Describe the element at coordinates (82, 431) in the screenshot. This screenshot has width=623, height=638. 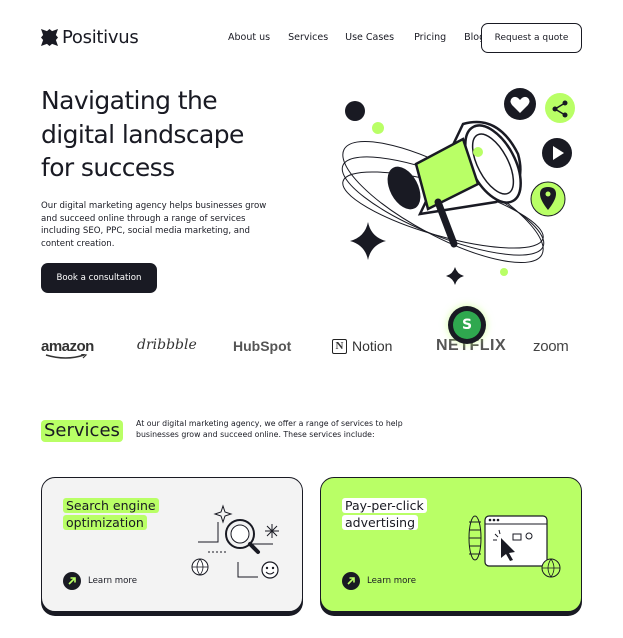
I see `services-heading: Services` at that location.